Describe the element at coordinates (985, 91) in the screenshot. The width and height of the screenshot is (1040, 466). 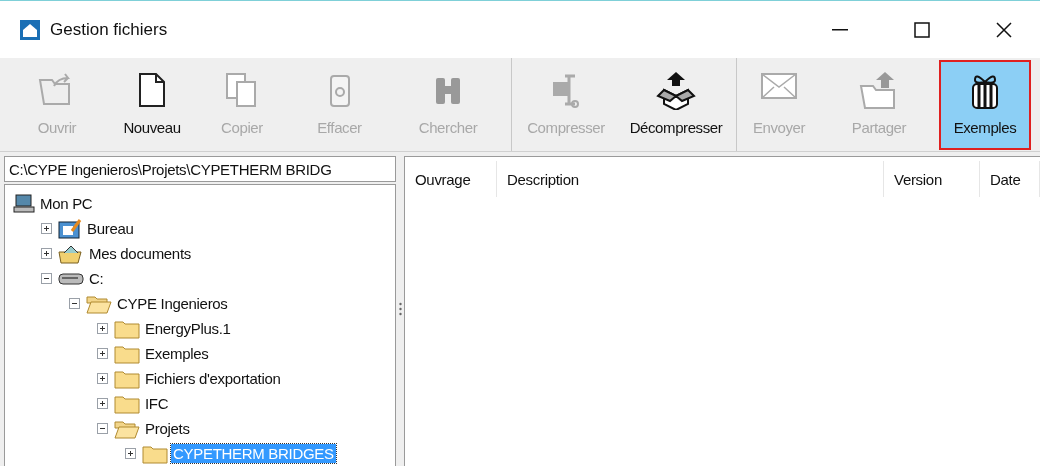
I see `gift-icon` at that location.